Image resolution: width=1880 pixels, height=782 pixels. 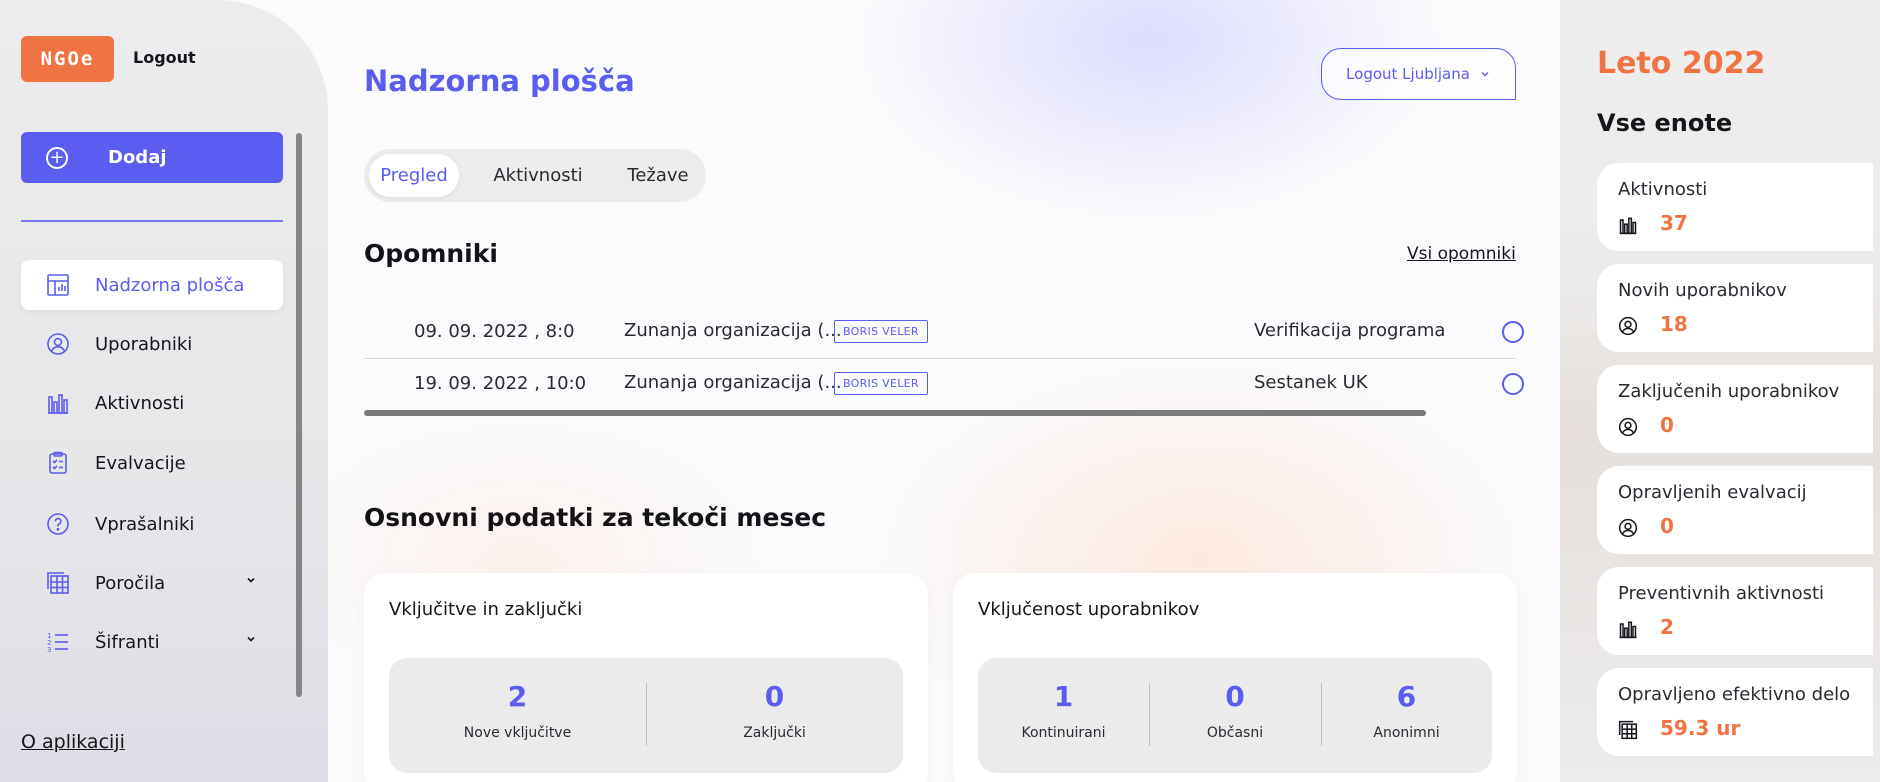 What do you see at coordinates (1664, 123) in the screenshot?
I see `units-title: Vse enote` at bounding box center [1664, 123].